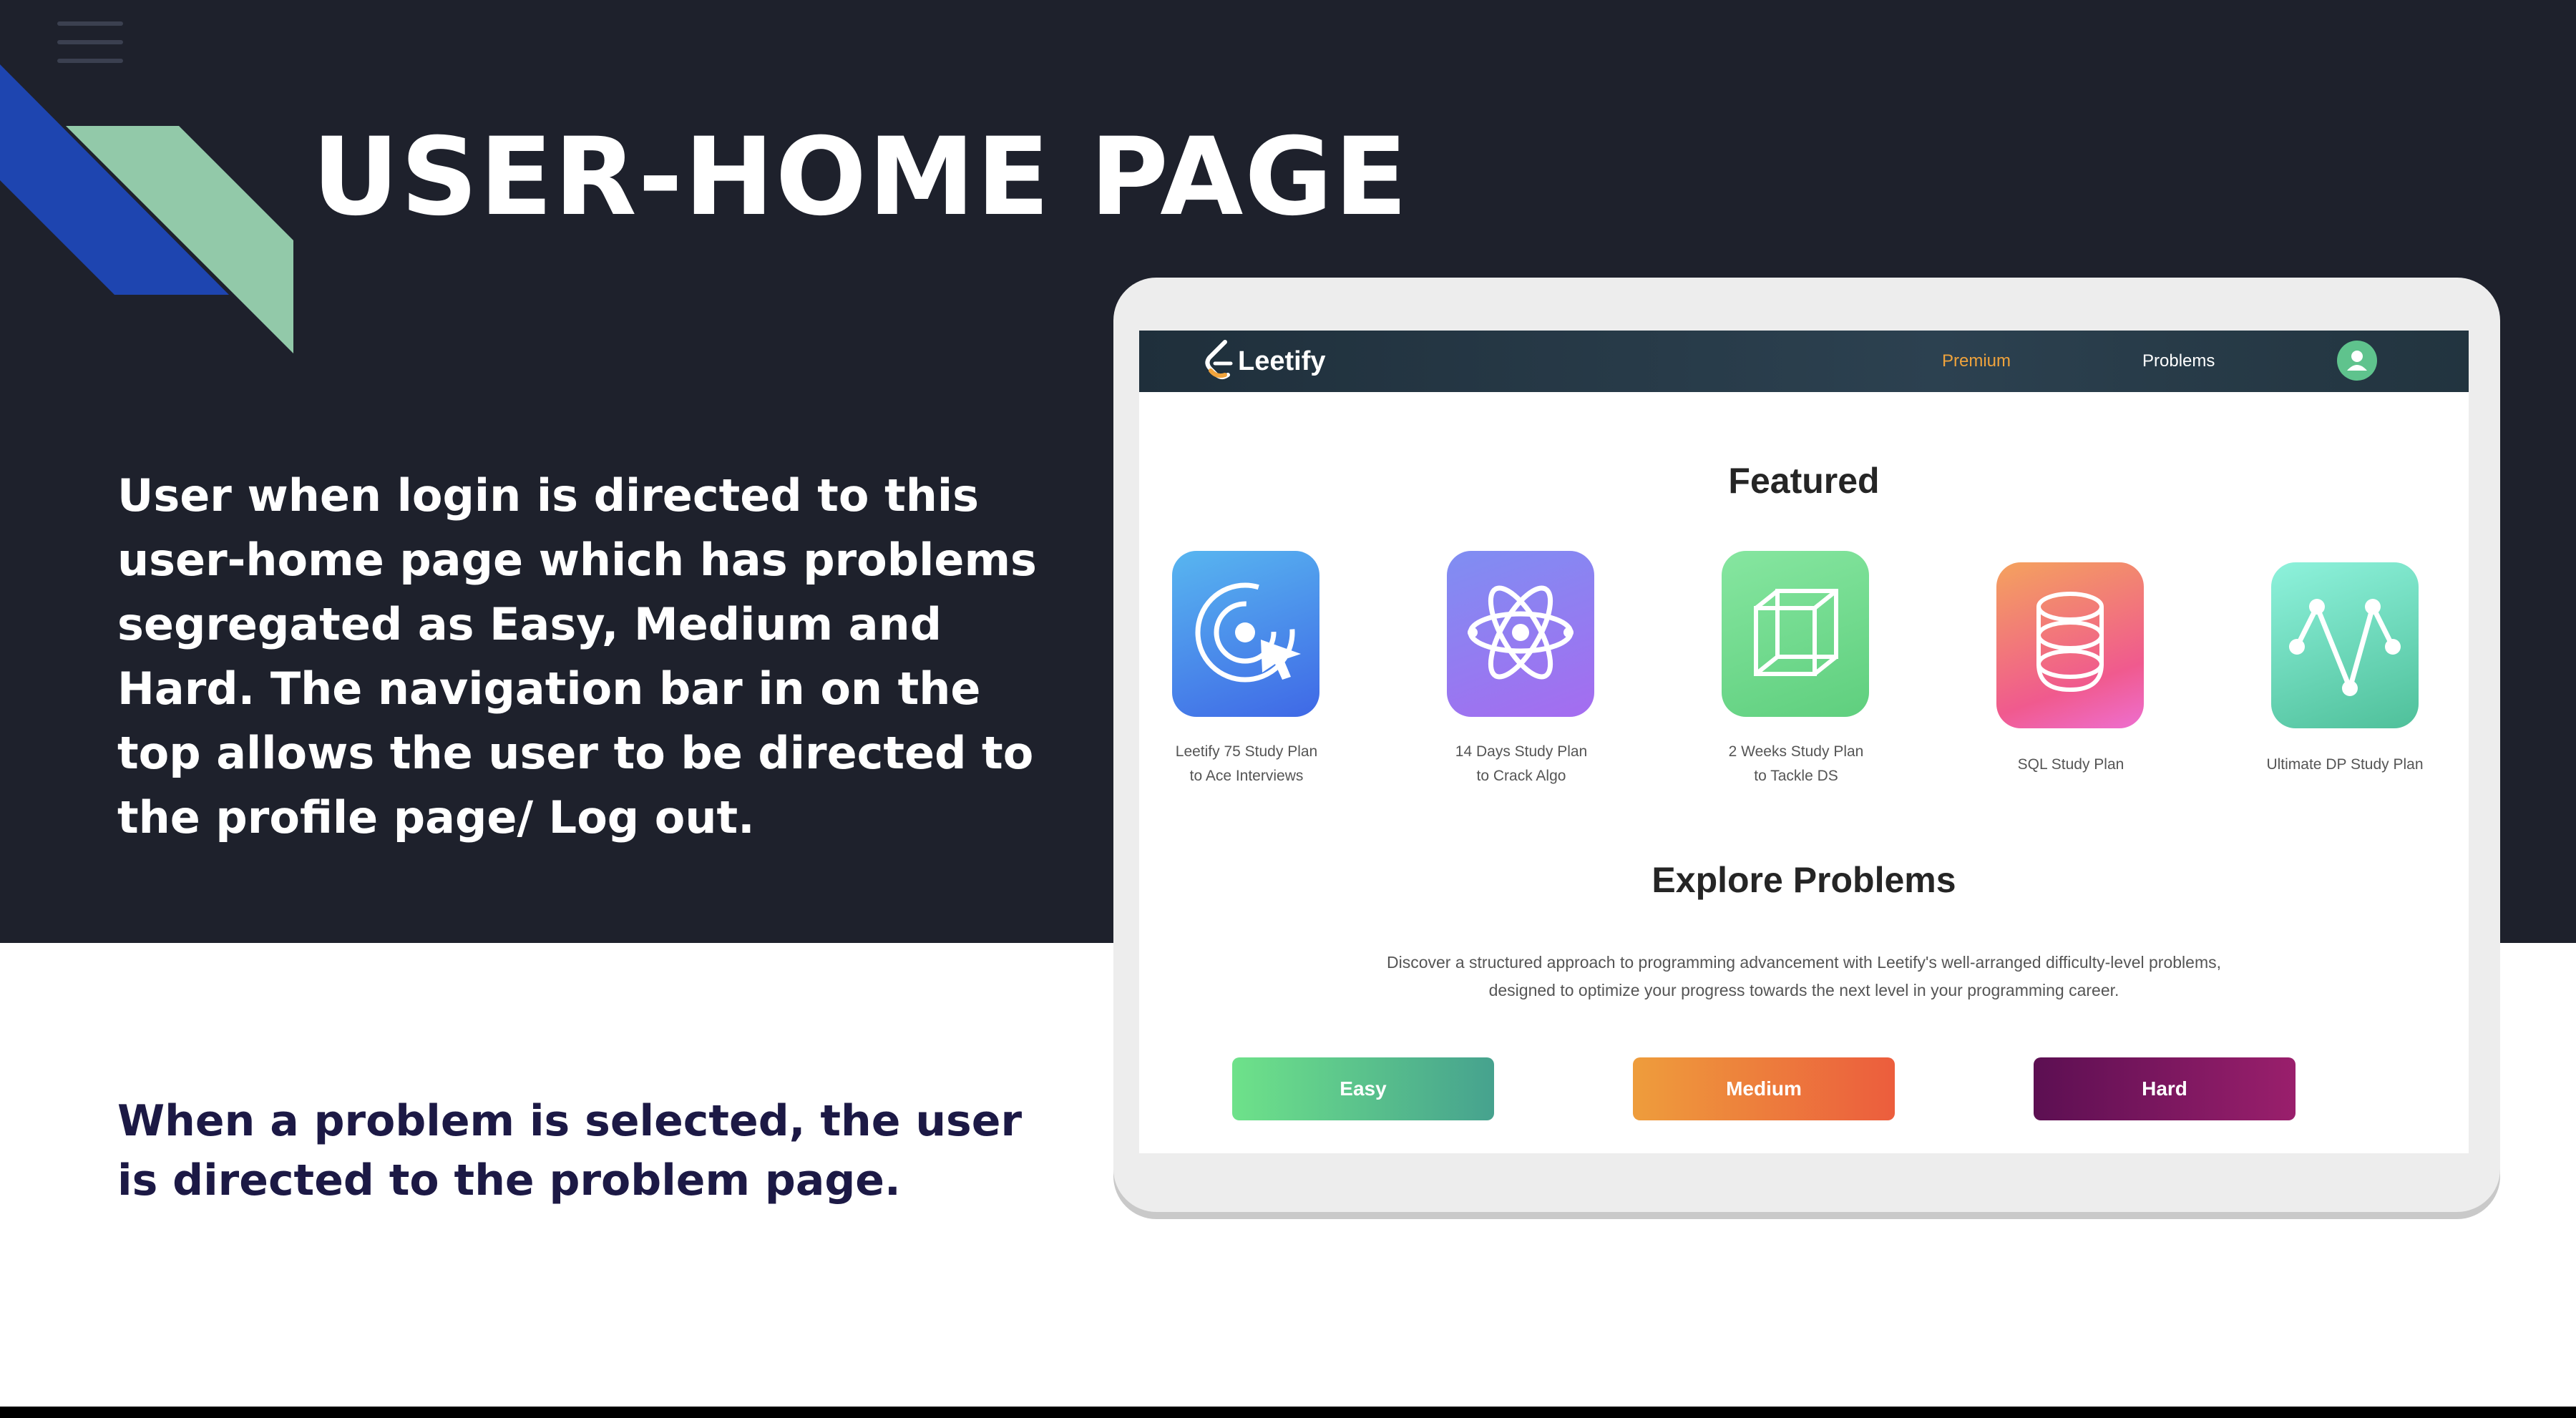 The image size is (2576, 1418). I want to click on hard-button: Hard, so click(2165, 1088).